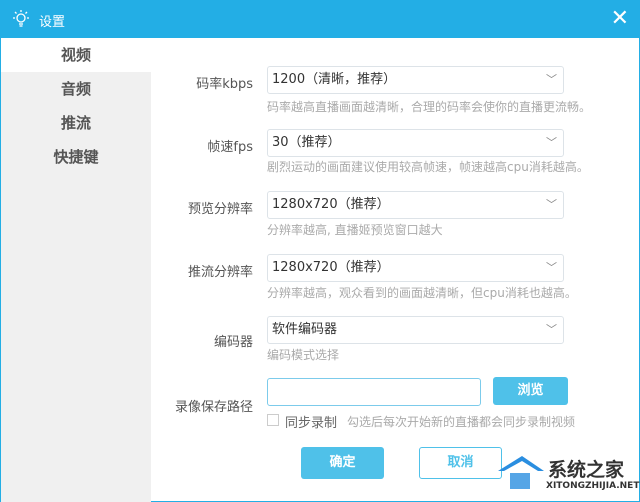  What do you see at coordinates (76, 123) in the screenshot?
I see `sidebar-item-stream: 推流` at bounding box center [76, 123].